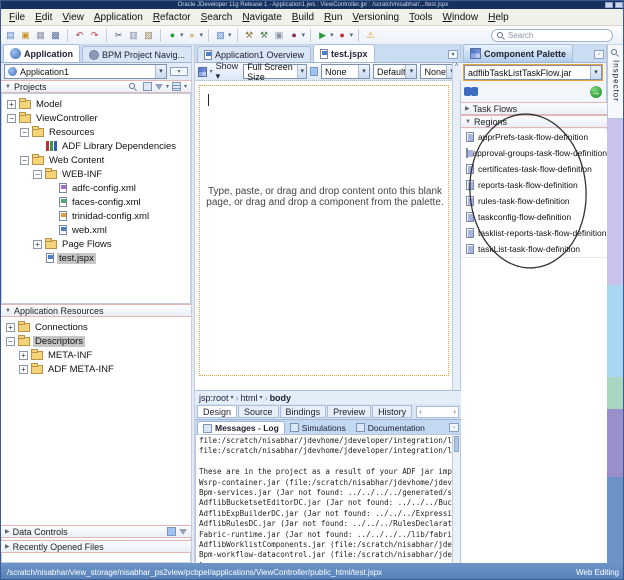 The width and height of the screenshot is (624, 580). What do you see at coordinates (498, 17) in the screenshot?
I see `menu-help: Help` at bounding box center [498, 17].